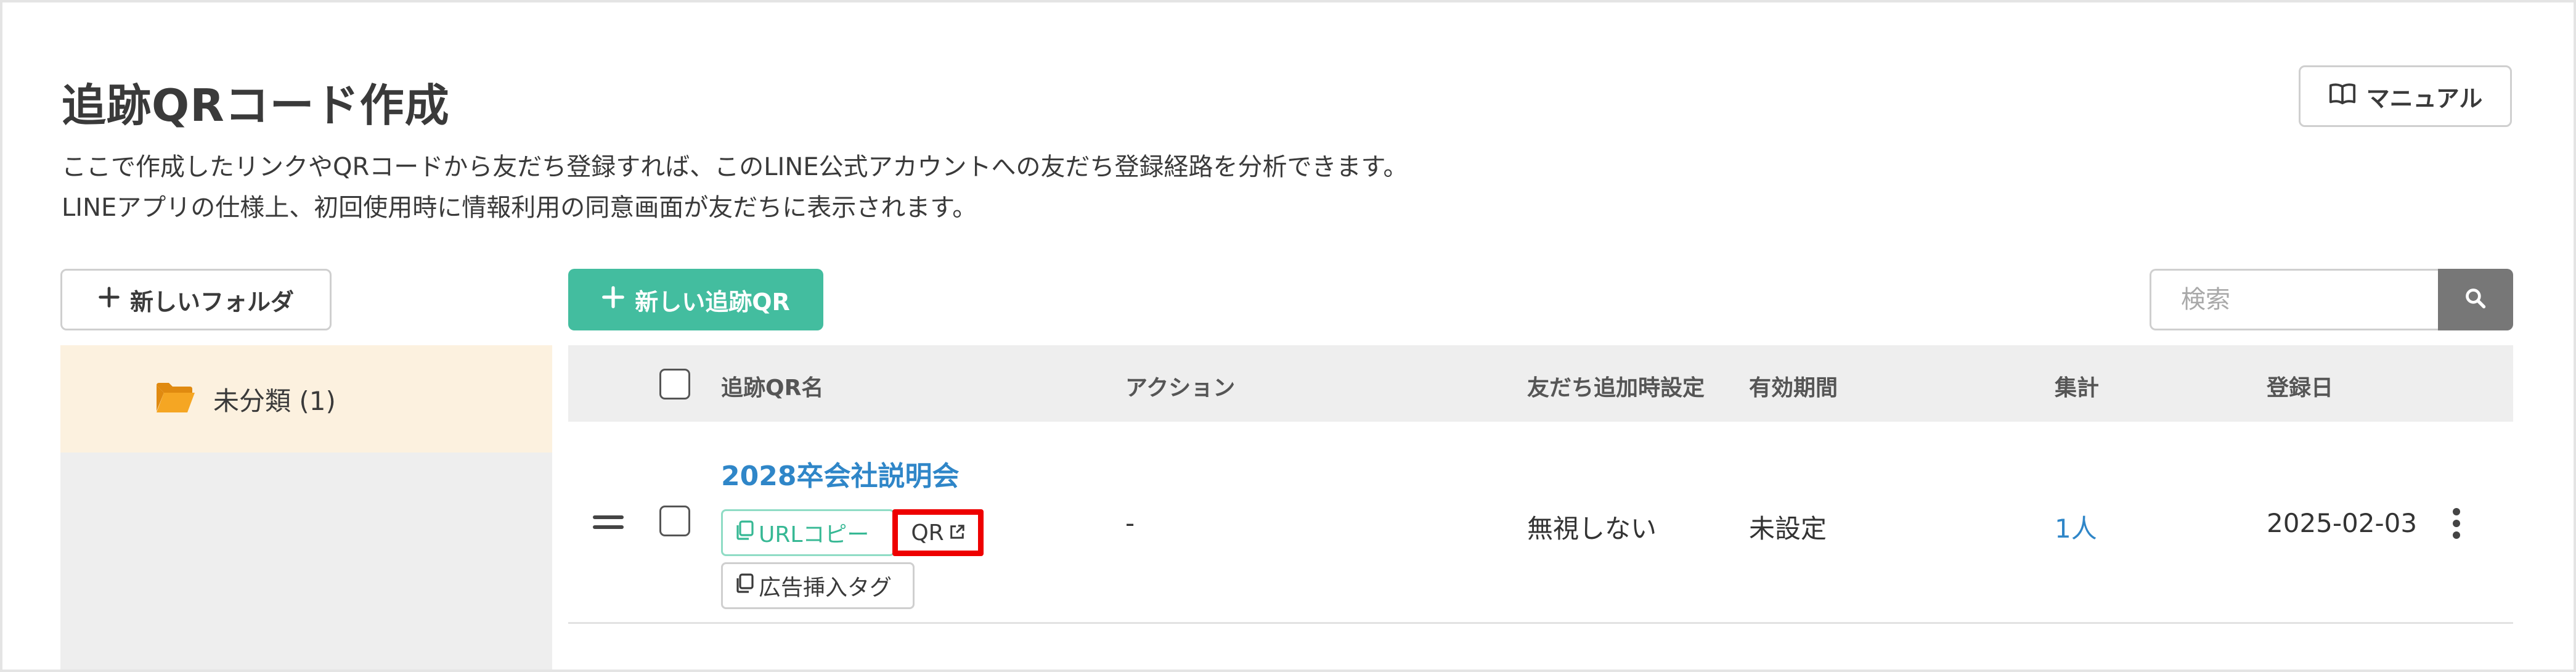 This screenshot has height=672, width=2576. What do you see at coordinates (211, 302) in the screenshot?
I see `new-folder-label: 新しいフォルダ` at bounding box center [211, 302].